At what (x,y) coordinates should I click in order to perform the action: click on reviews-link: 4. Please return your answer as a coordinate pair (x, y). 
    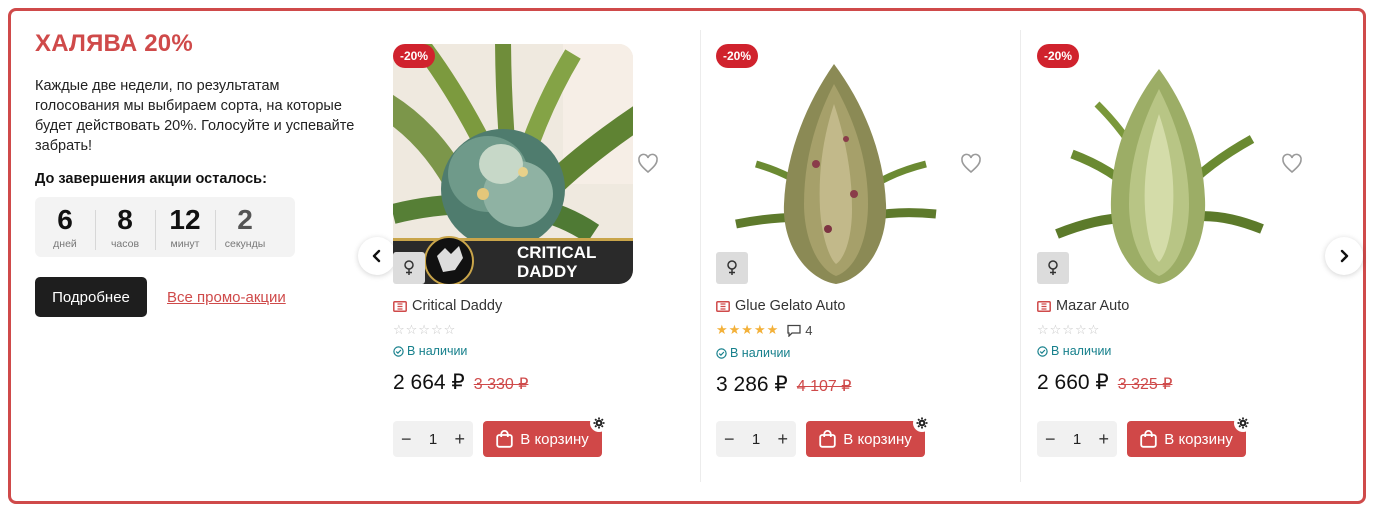
    Looking at the image, I should click on (800, 330).